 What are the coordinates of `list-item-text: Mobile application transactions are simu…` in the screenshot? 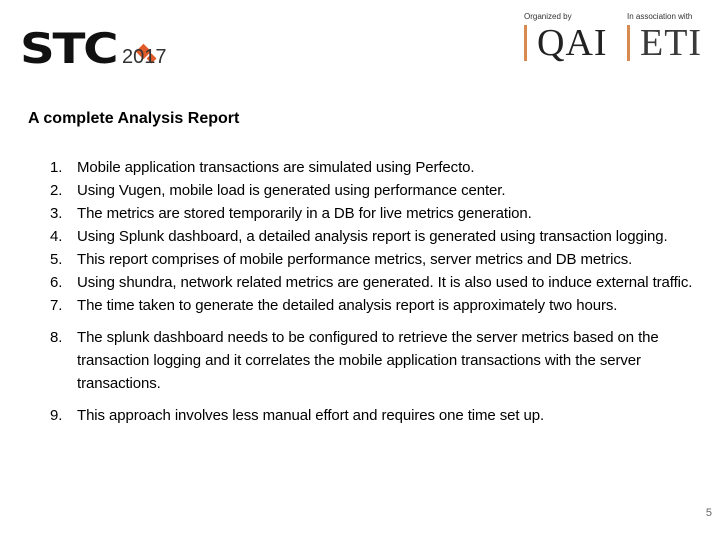 It's located at (276, 167).